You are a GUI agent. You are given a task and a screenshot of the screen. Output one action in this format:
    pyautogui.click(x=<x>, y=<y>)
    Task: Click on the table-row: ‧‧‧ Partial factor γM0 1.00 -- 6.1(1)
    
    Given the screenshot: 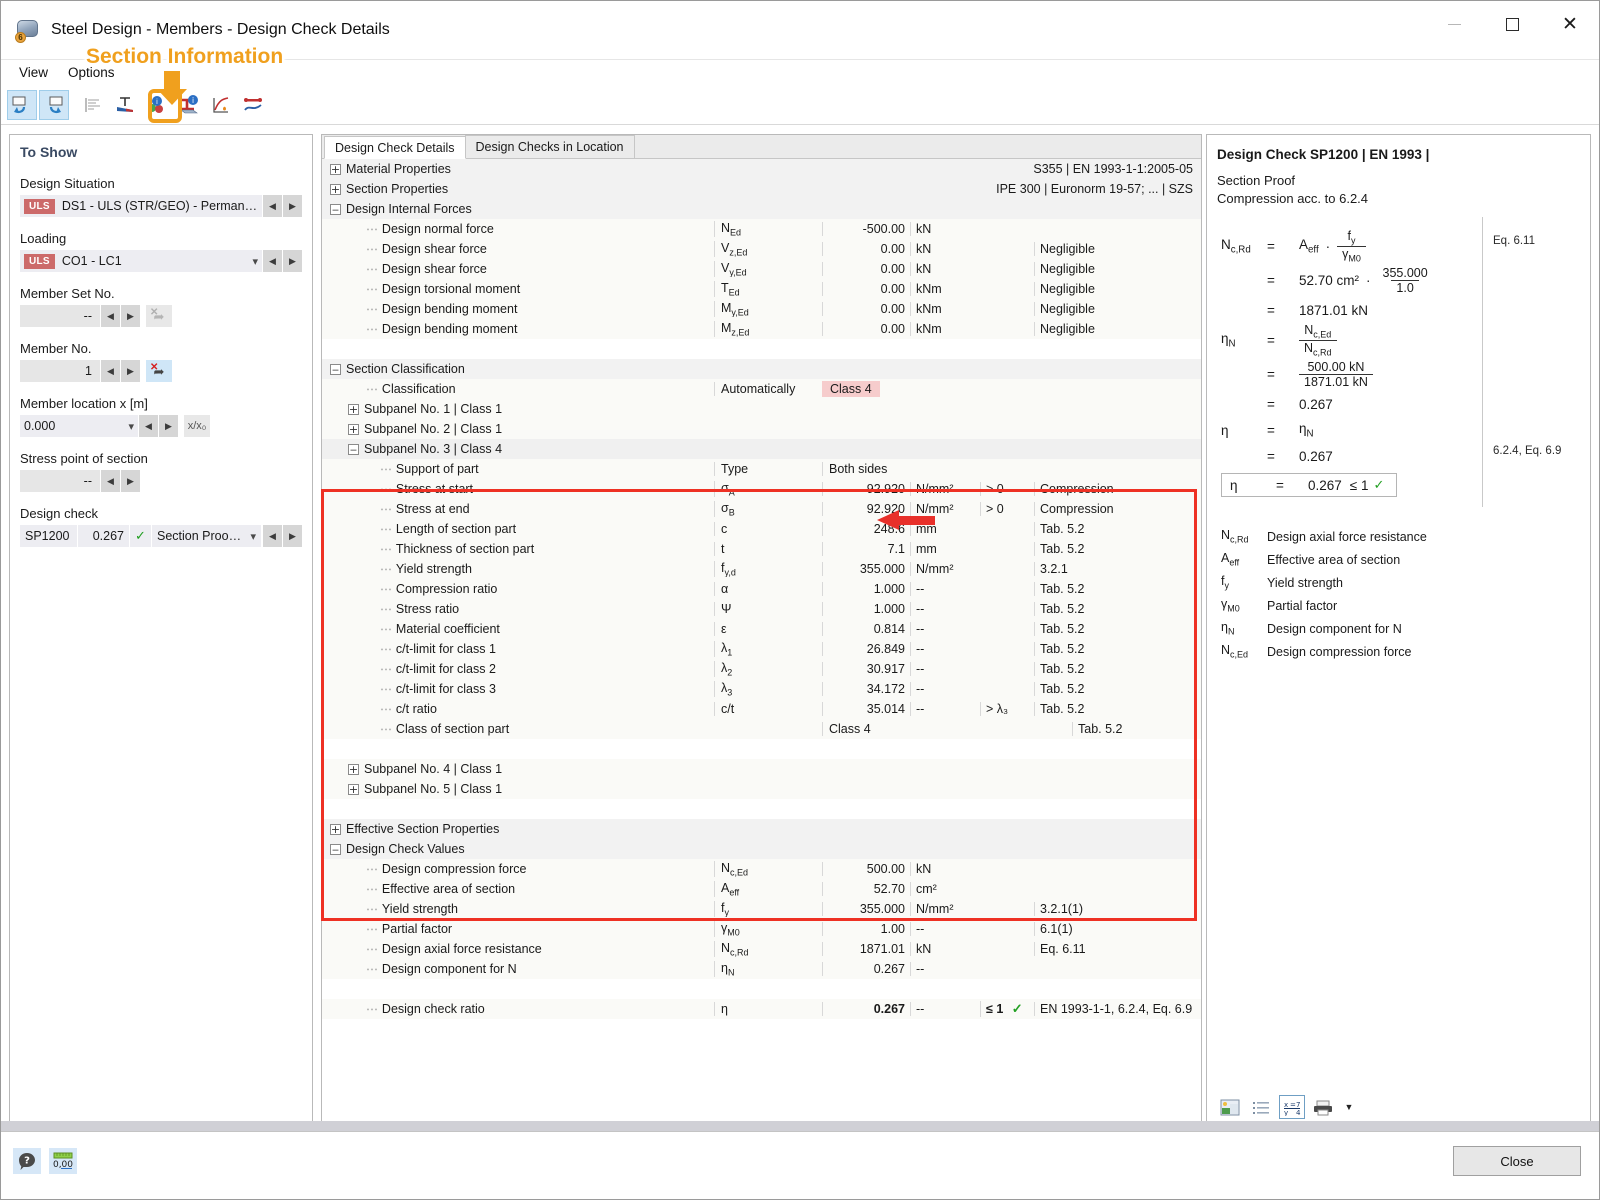 What is the action you would take?
    pyautogui.click(x=761, y=929)
    